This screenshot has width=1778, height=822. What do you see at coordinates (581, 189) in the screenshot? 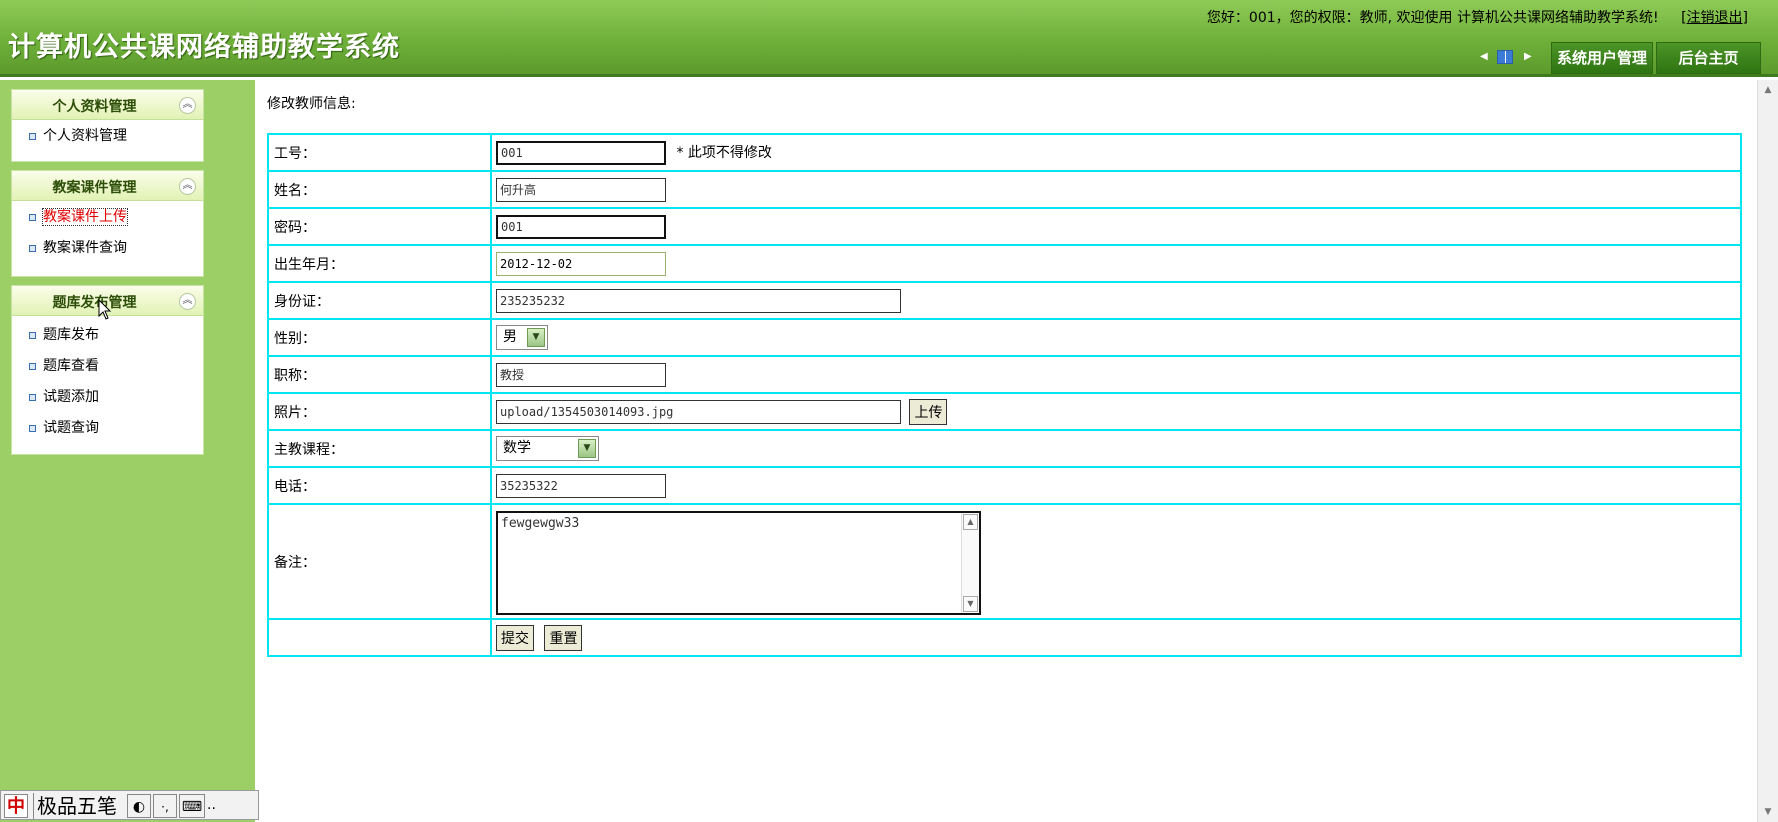
I see `name-input` at bounding box center [581, 189].